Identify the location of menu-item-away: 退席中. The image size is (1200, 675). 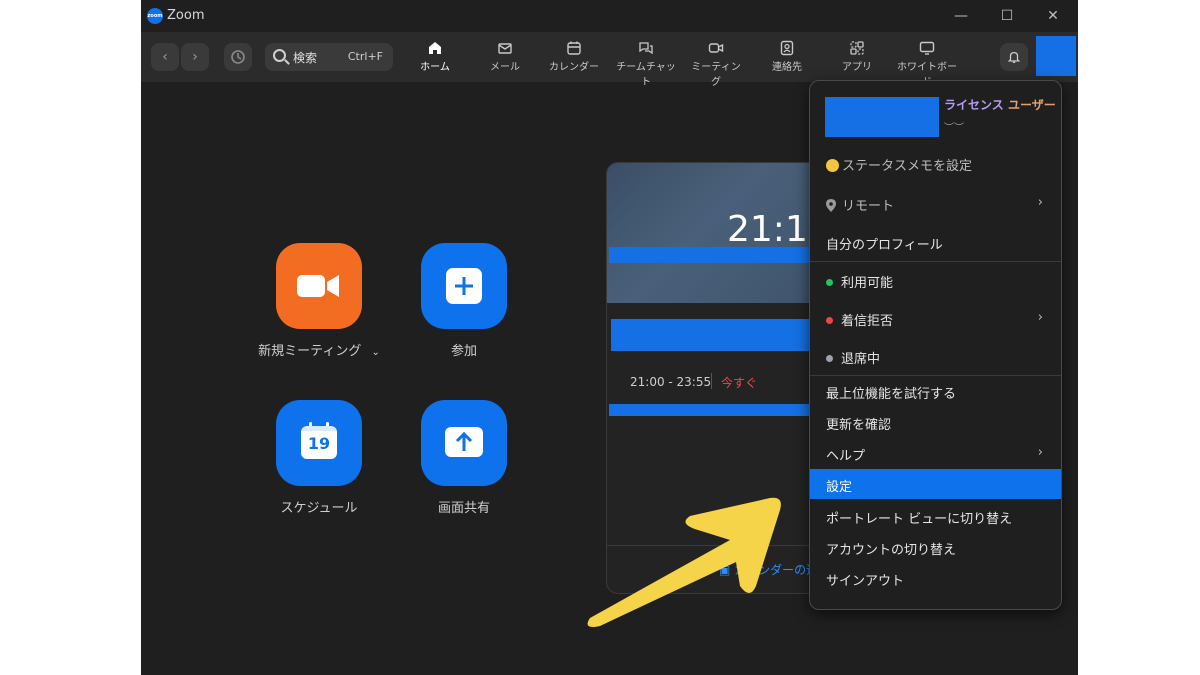
(935, 356).